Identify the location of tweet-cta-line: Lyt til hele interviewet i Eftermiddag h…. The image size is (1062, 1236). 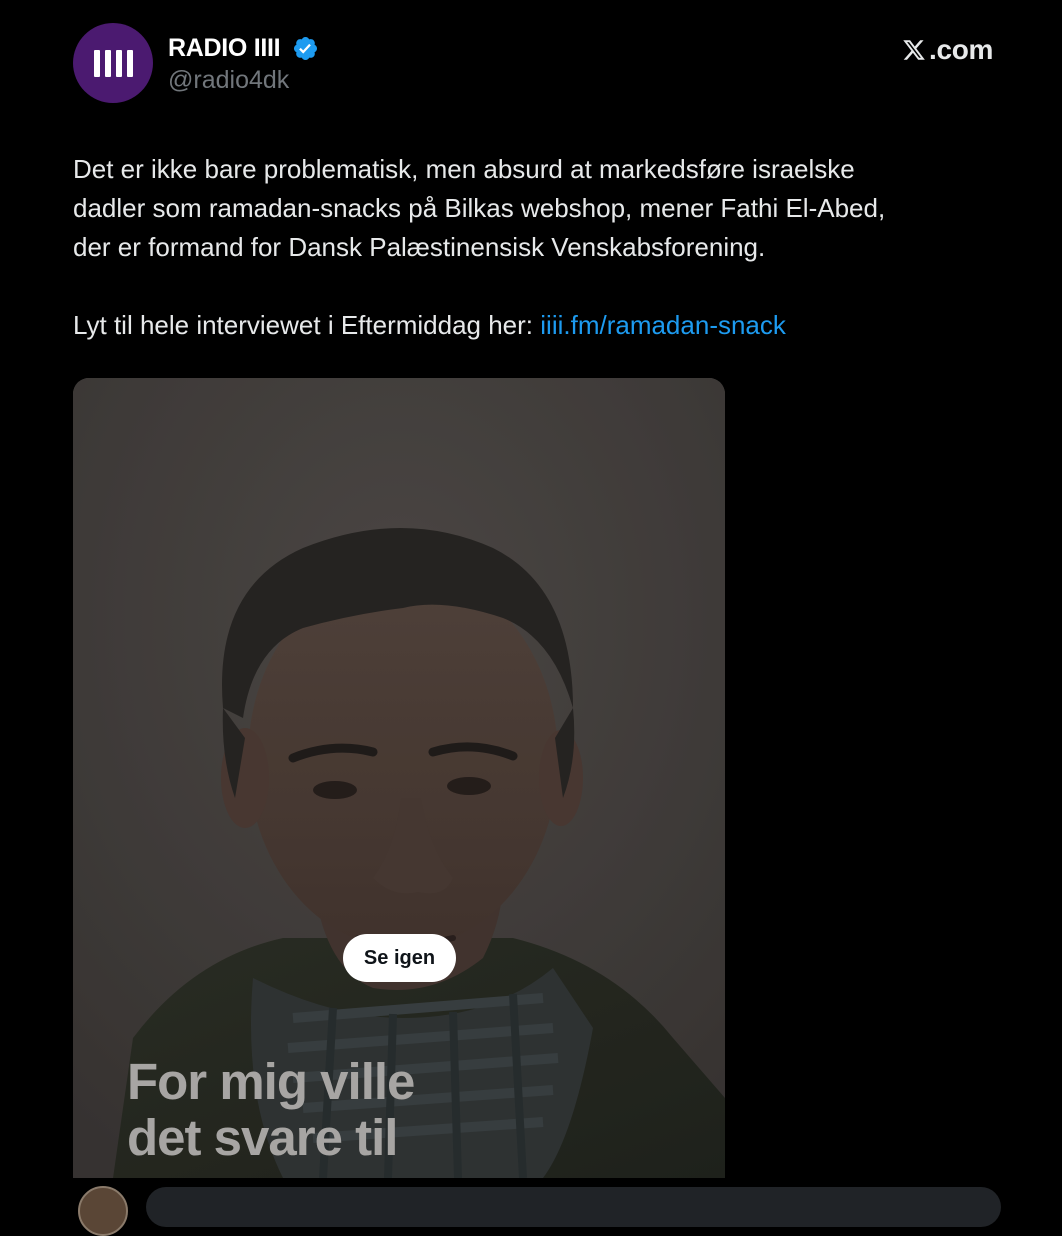
(553, 325).